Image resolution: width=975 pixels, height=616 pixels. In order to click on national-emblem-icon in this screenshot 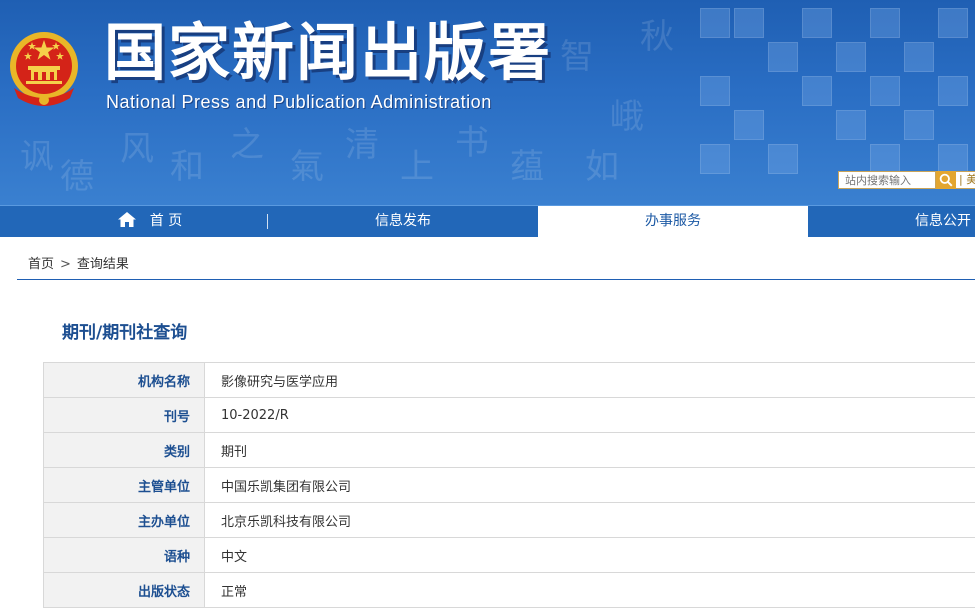, I will do `click(44, 69)`.